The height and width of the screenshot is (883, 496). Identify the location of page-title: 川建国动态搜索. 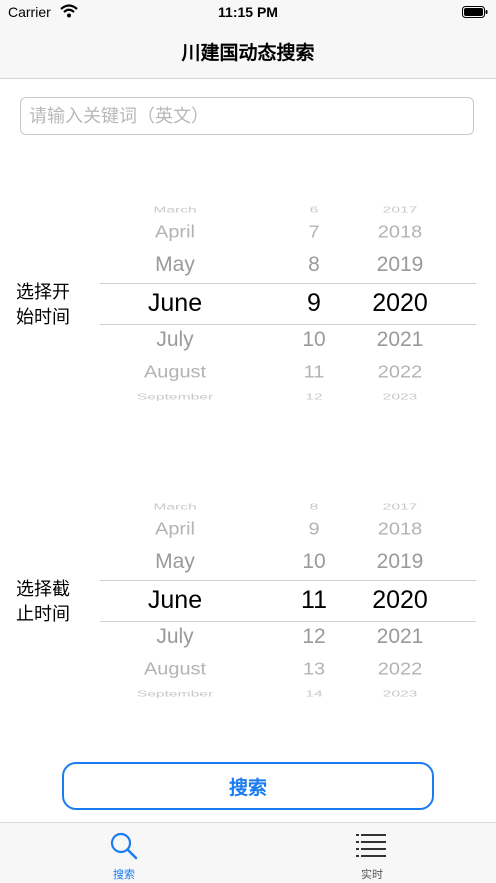
(248, 53).